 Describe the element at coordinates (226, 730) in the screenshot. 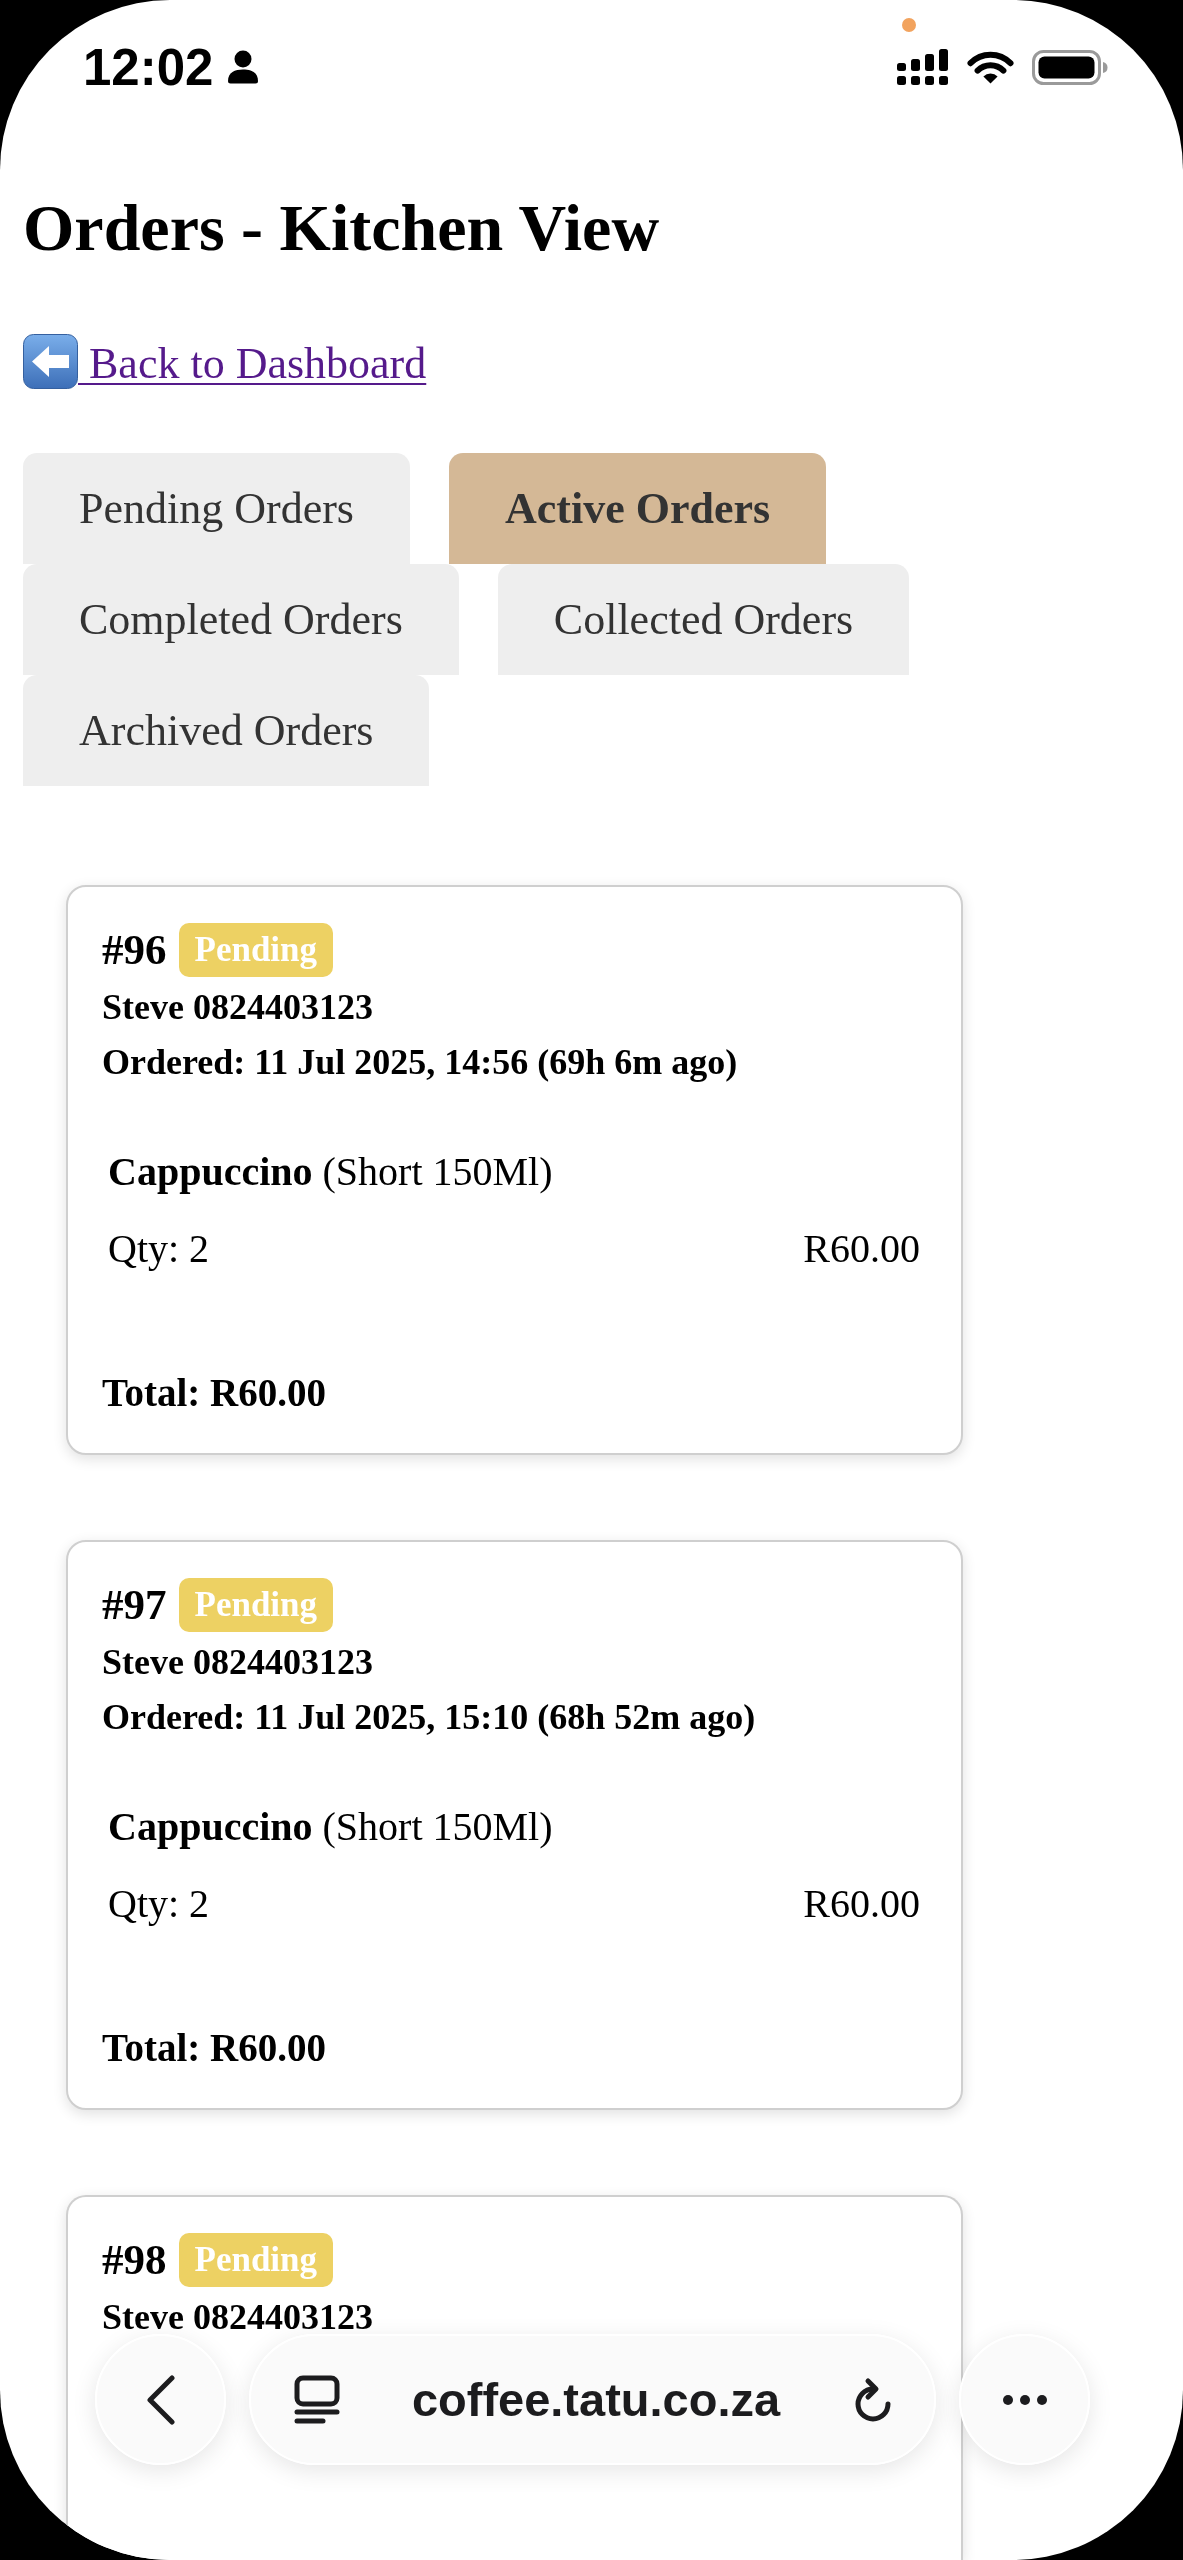

I see `tab: Archived Orders` at that location.